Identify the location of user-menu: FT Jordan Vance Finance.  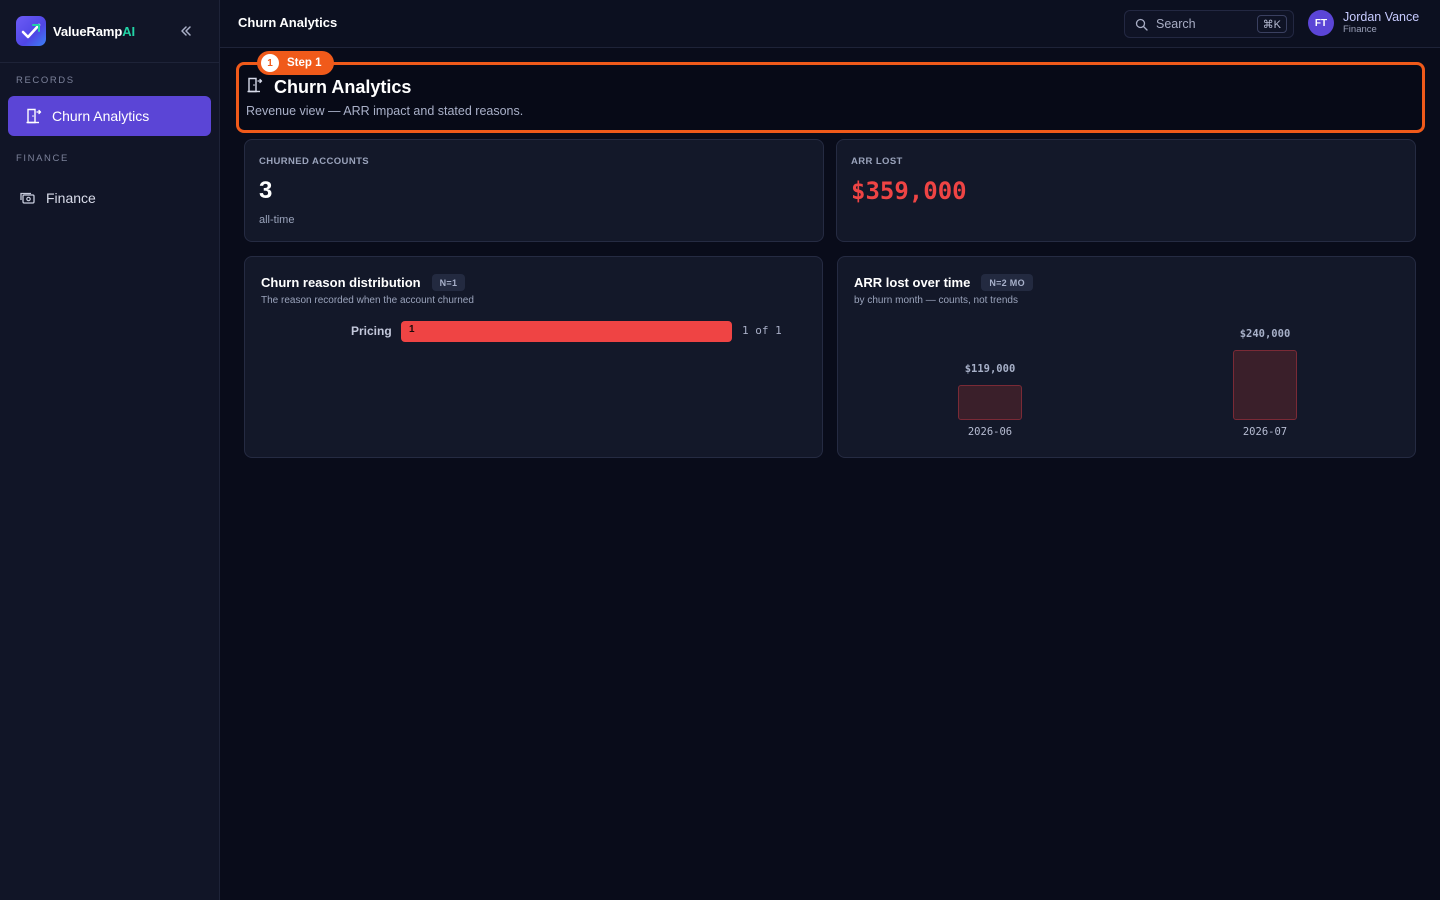
(1363, 23).